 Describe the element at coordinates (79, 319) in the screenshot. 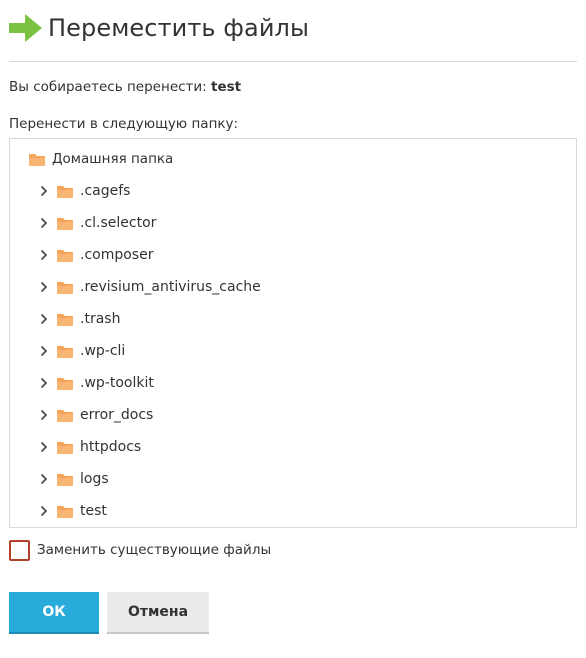

I see `tree-item: .trash` at that location.